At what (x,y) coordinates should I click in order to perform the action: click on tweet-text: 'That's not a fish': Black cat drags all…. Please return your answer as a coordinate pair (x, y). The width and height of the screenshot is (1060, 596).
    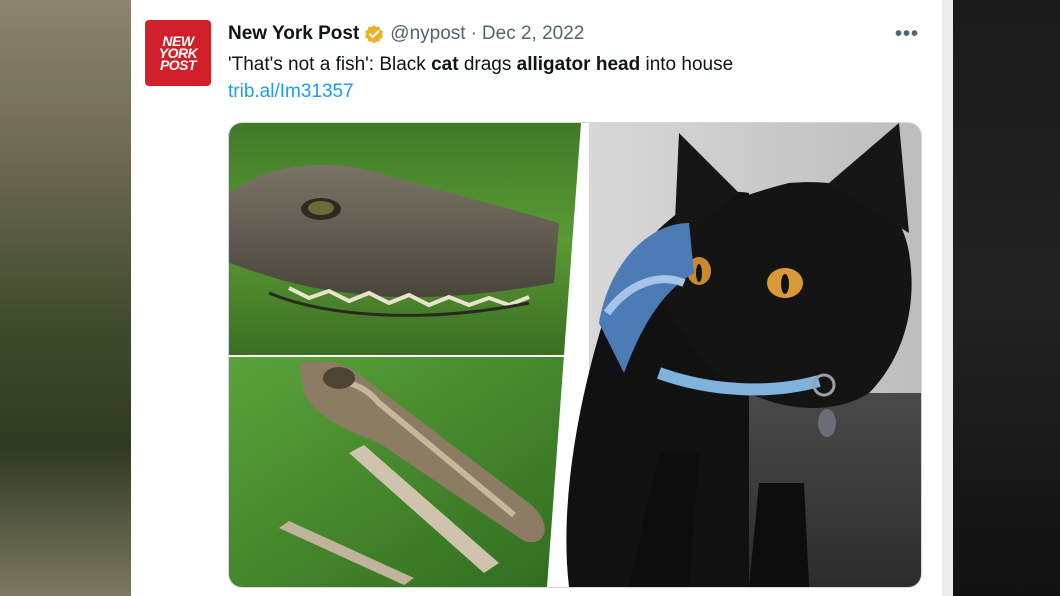
    Looking at the image, I should click on (558, 65).